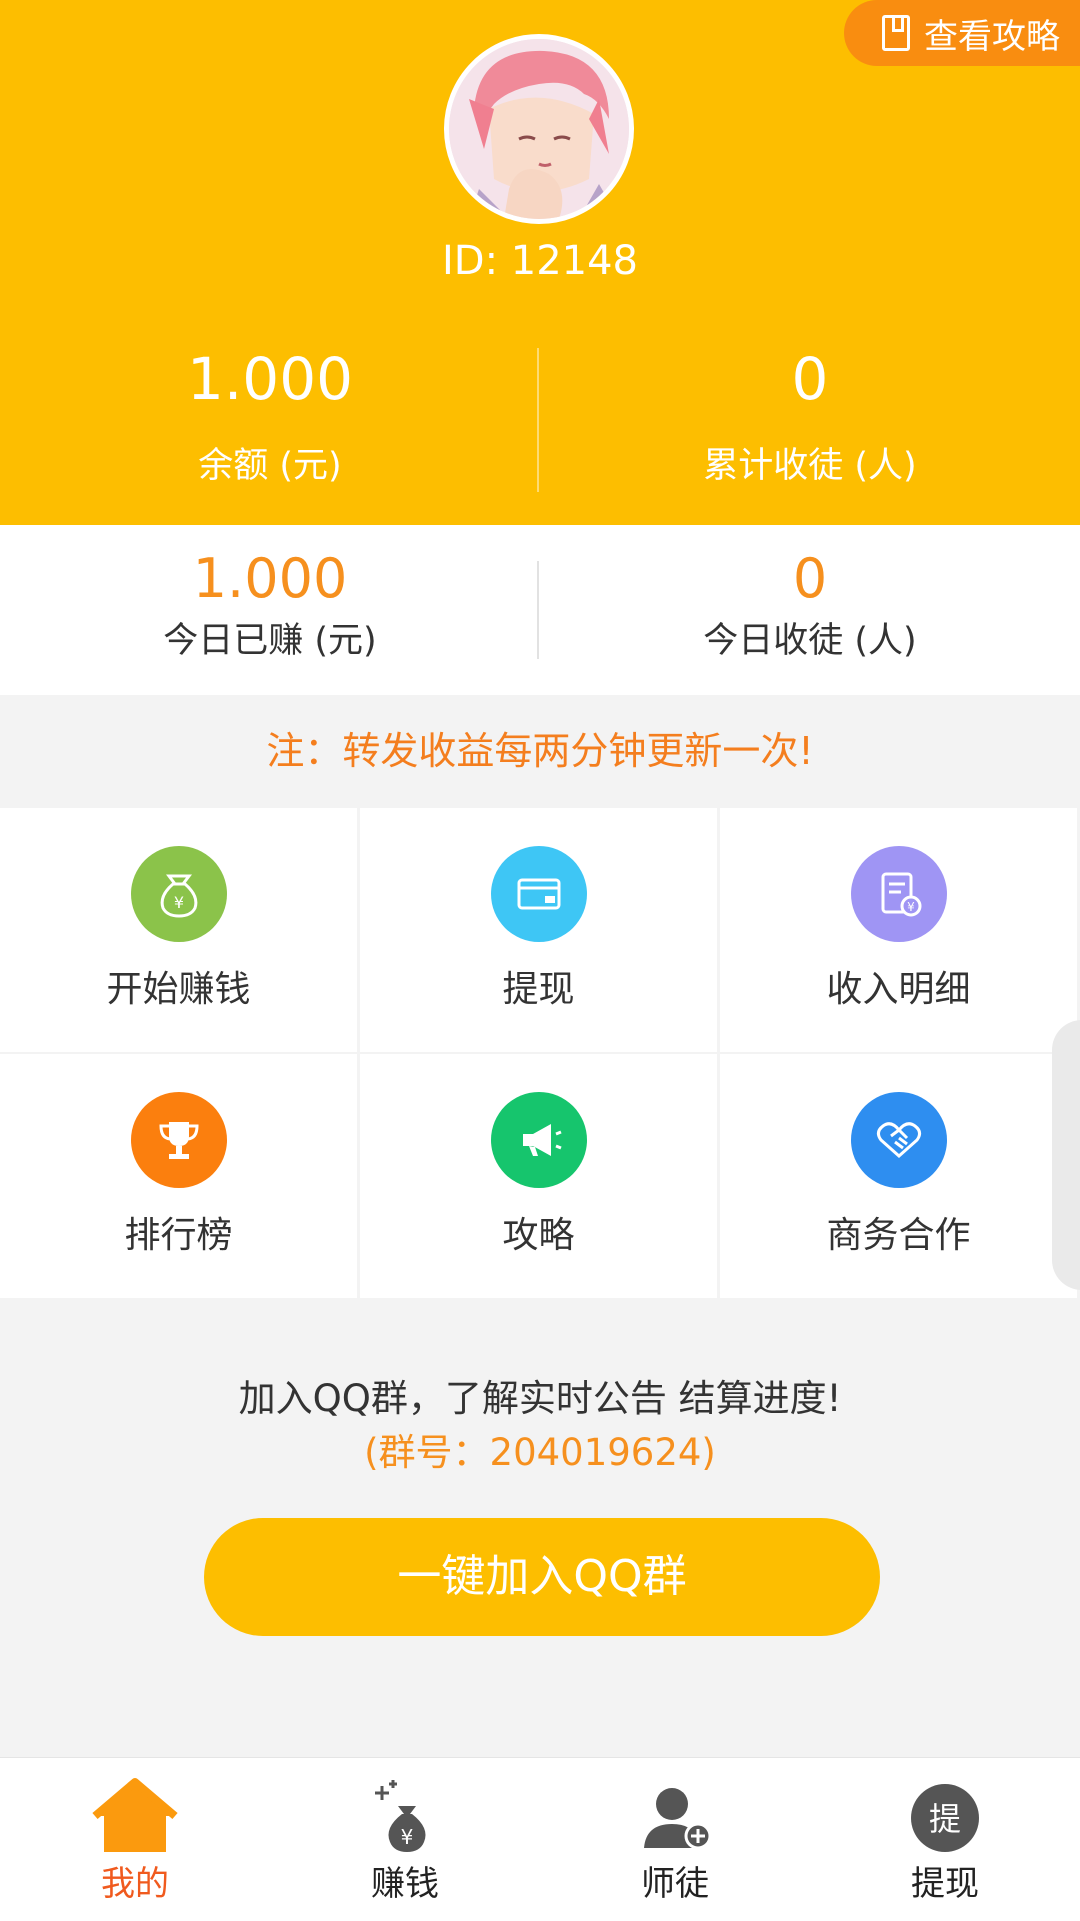 This screenshot has width=1080, height=1921. I want to click on today-earned-value: 1.000, so click(270, 578).